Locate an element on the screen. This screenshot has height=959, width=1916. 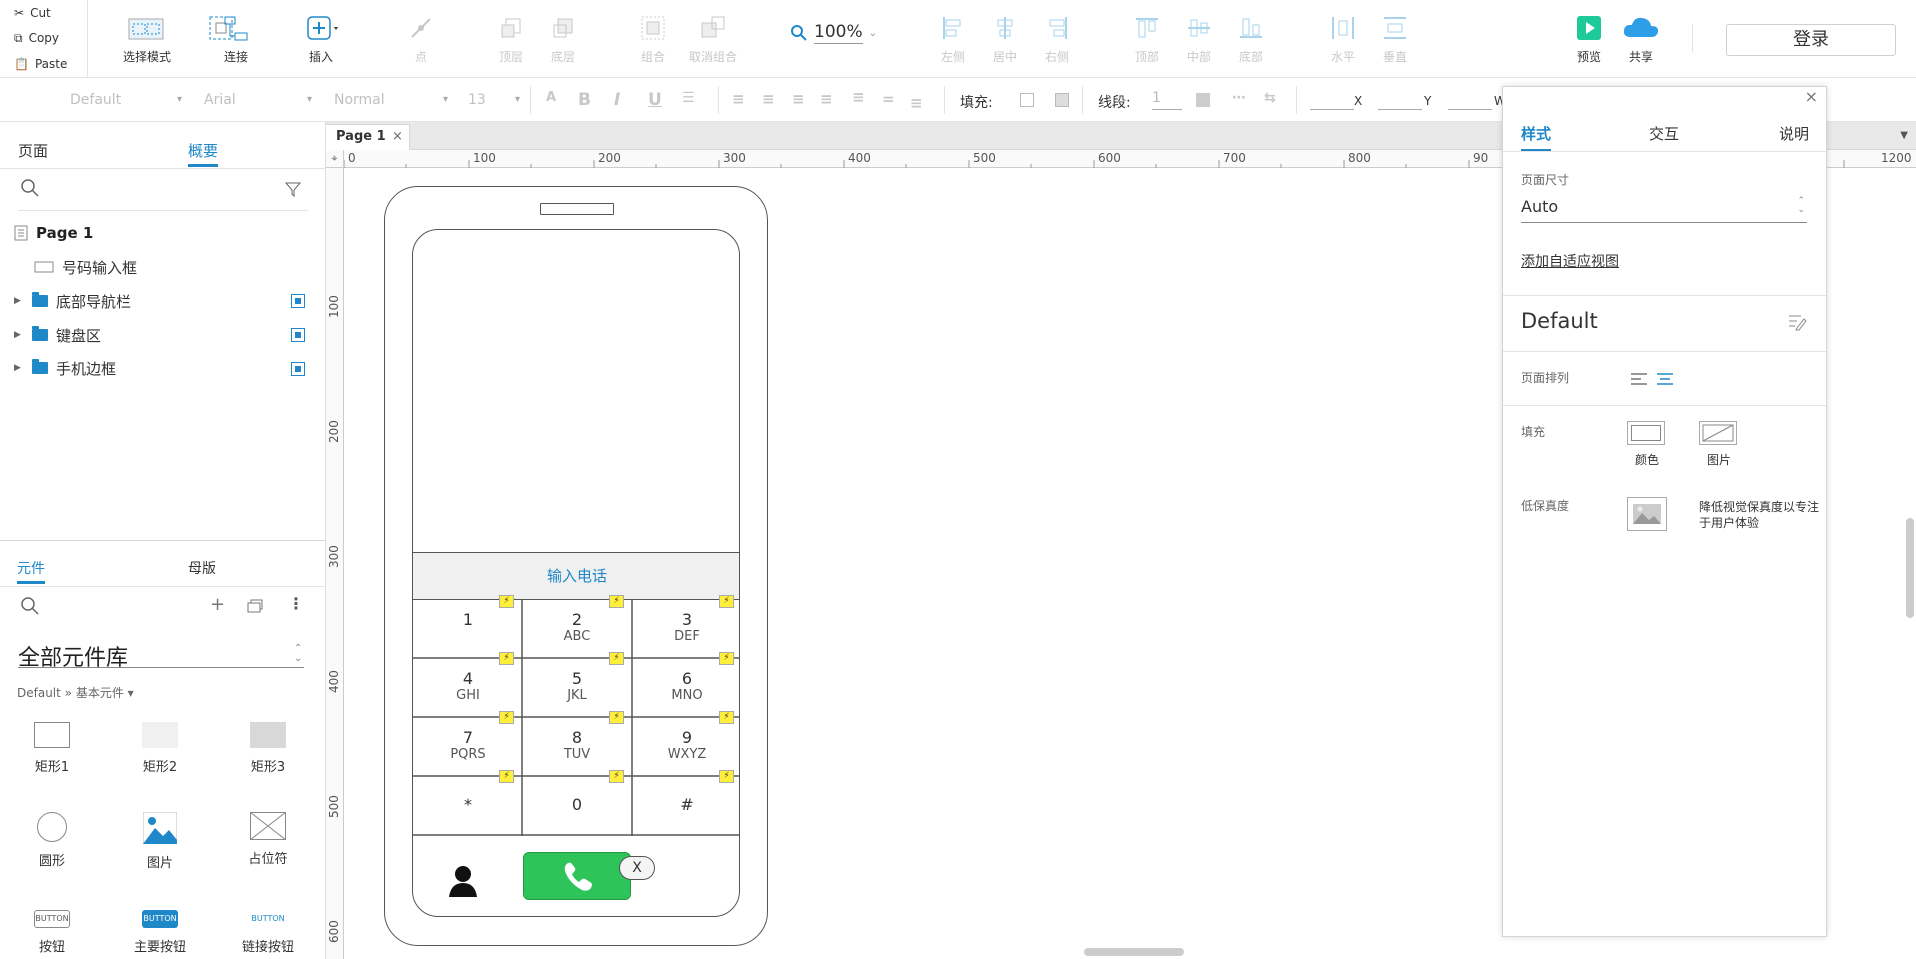
underline-icon: U is located at coordinates (655, 100).